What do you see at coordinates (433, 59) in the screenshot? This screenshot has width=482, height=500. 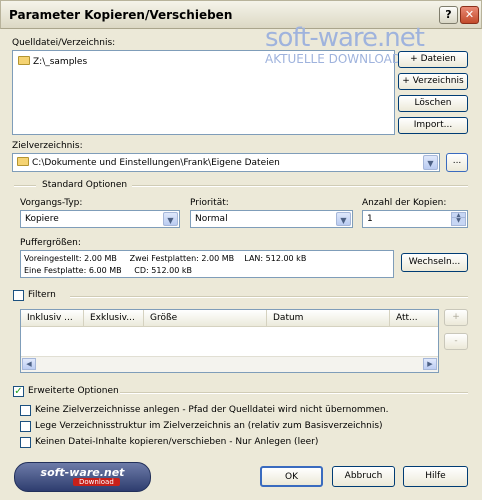 I see `add-files-button: + Dateien` at bounding box center [433, 59].